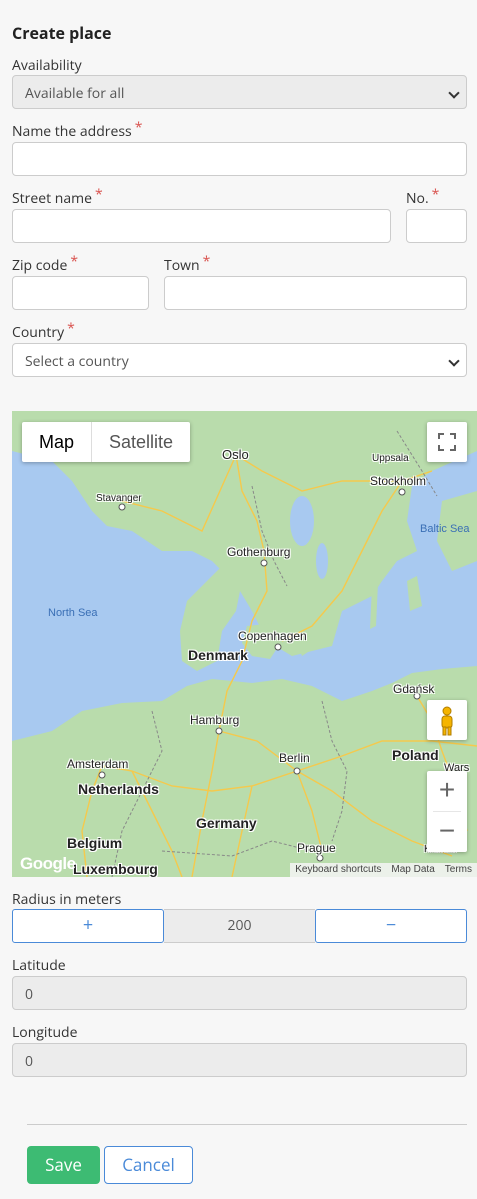 This screenshot has width=477, height=1199. What do you see at coordinates (141, 442) in the screenshot?
I see `map-type-satellite-button: Satellite` at bounding box center [141, 442].